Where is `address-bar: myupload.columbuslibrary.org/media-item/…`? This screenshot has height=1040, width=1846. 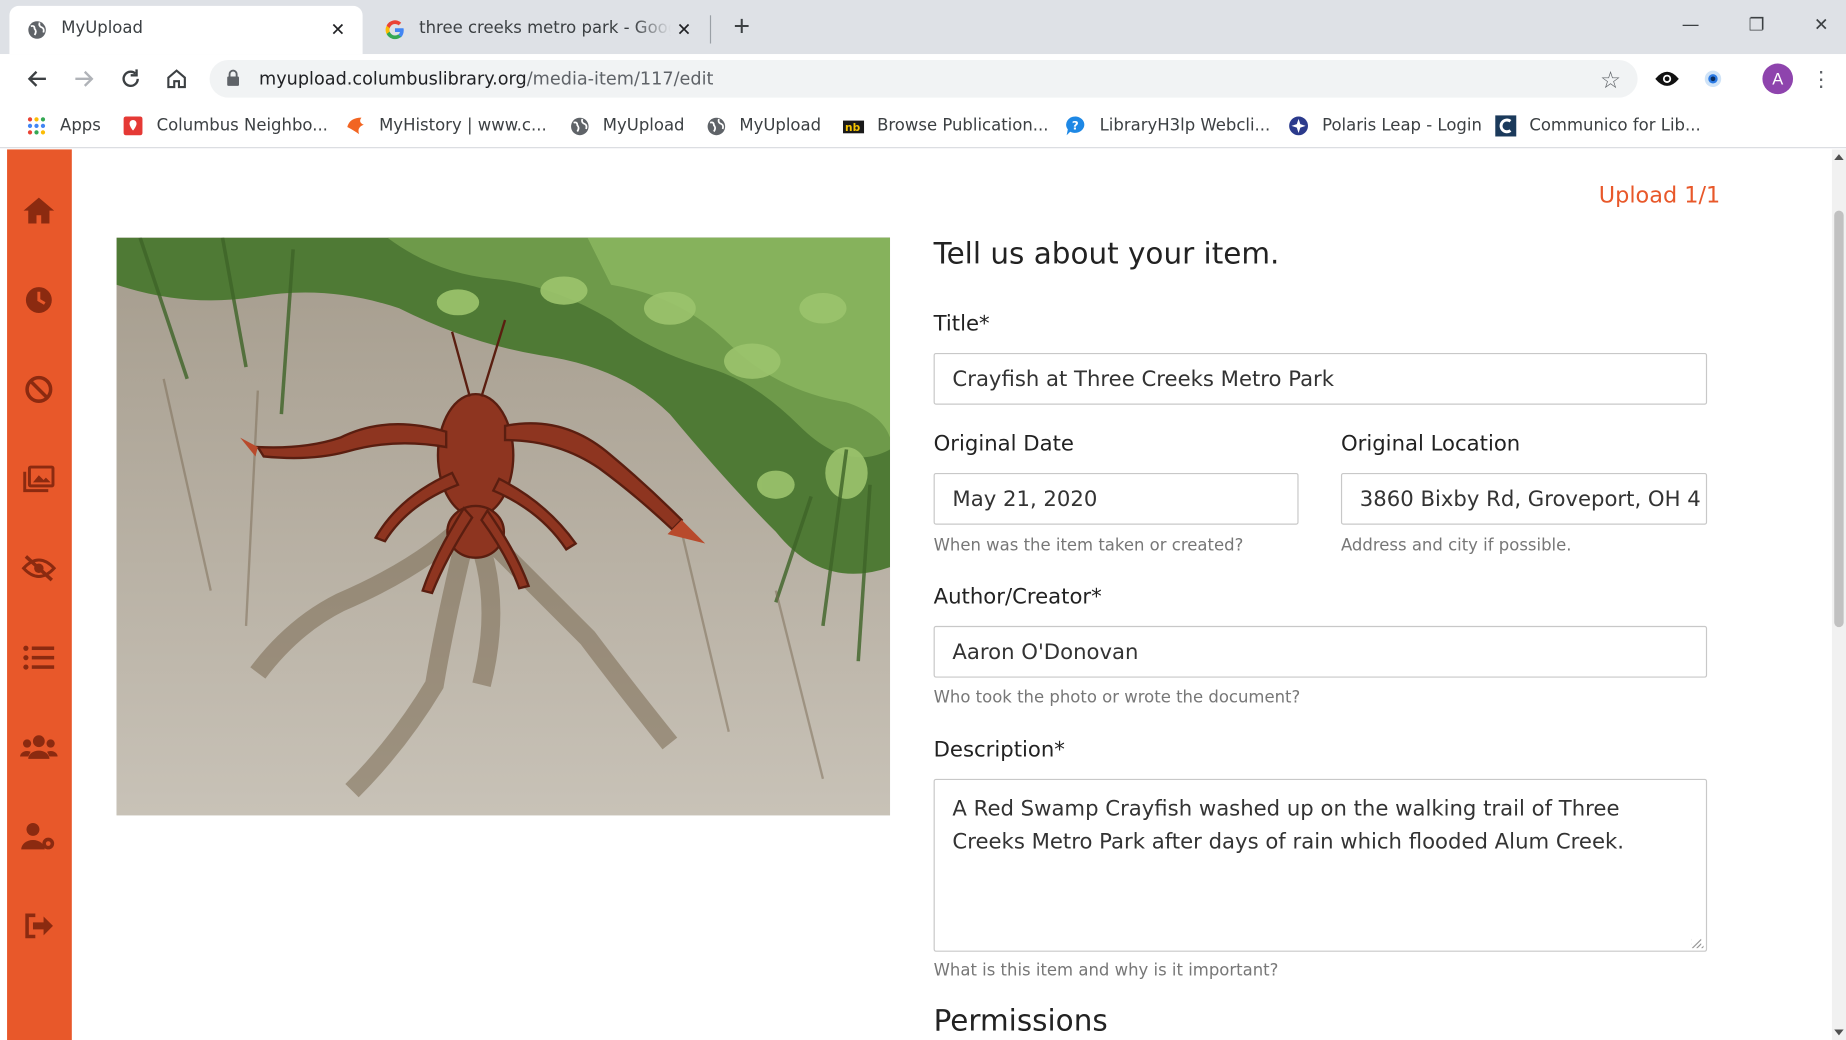
address-bar: myupload.columbuslibrary.org/media-item/… is located at coordinates (923, 79).